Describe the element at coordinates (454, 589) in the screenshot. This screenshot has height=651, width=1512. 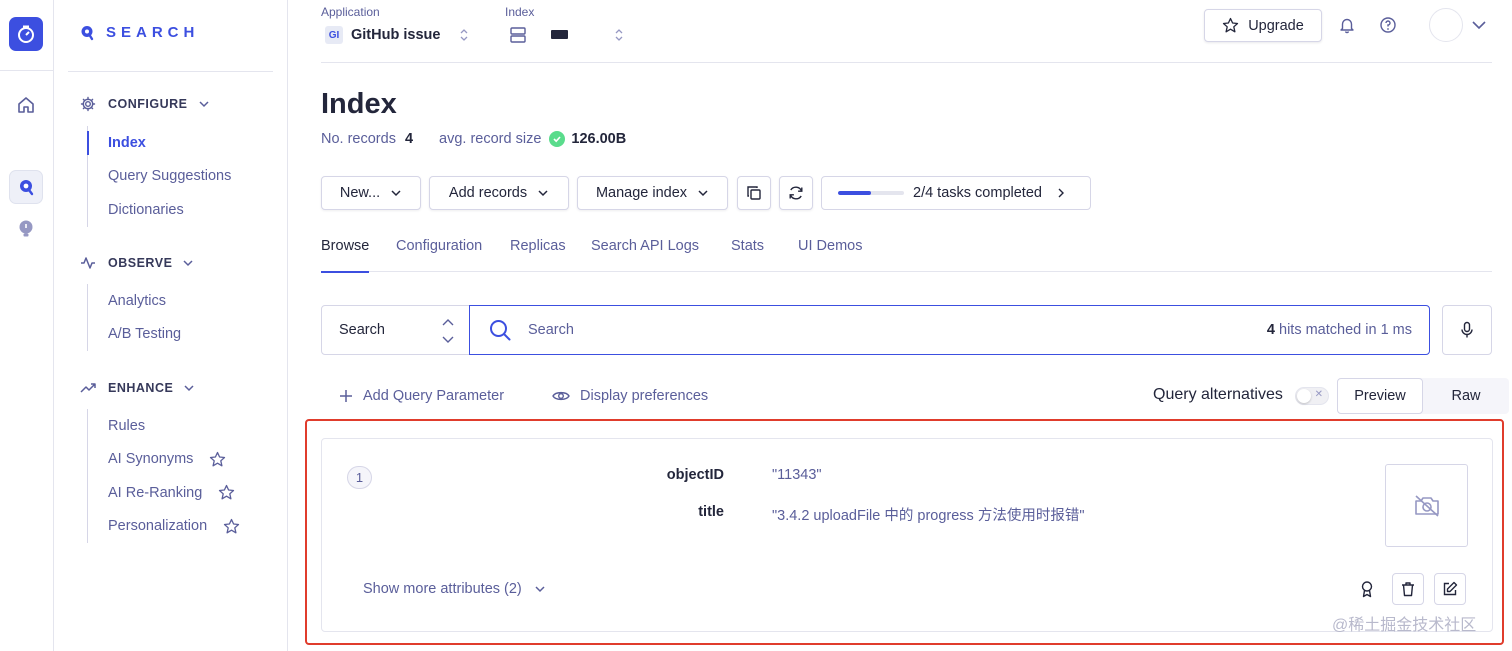
I see `show-more-attributes-button: Show more attributes (2)` at that location.